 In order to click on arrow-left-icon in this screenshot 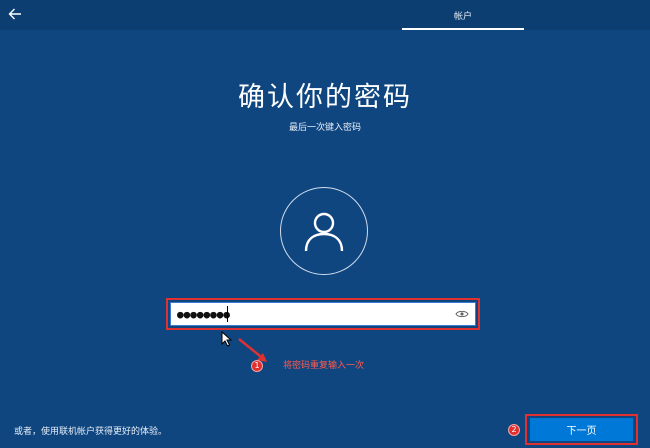, I will do `click(14, 14)`.